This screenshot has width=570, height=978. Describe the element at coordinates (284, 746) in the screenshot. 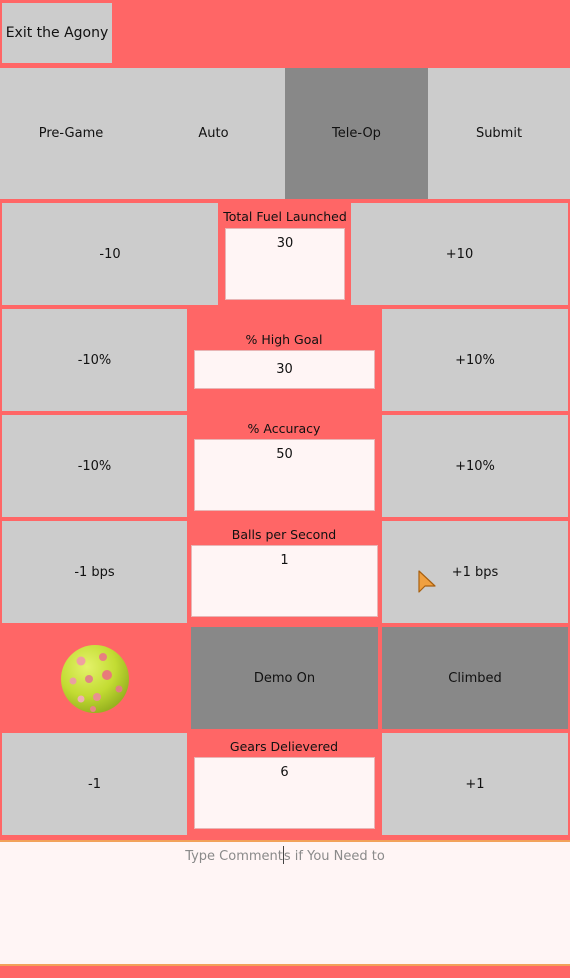

I see `gears-title: Gears Delievered` at that location.